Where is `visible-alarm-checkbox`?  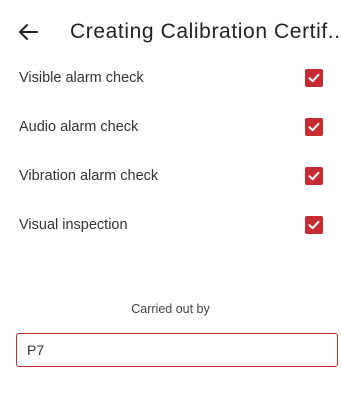
visible-alarm-checkbox is located at coordinates (314, 78).